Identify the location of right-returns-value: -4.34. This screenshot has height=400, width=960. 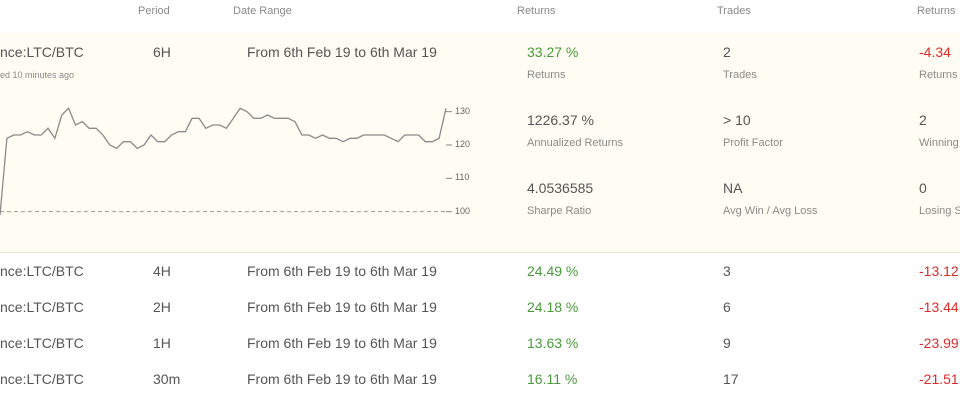
(935, 52).